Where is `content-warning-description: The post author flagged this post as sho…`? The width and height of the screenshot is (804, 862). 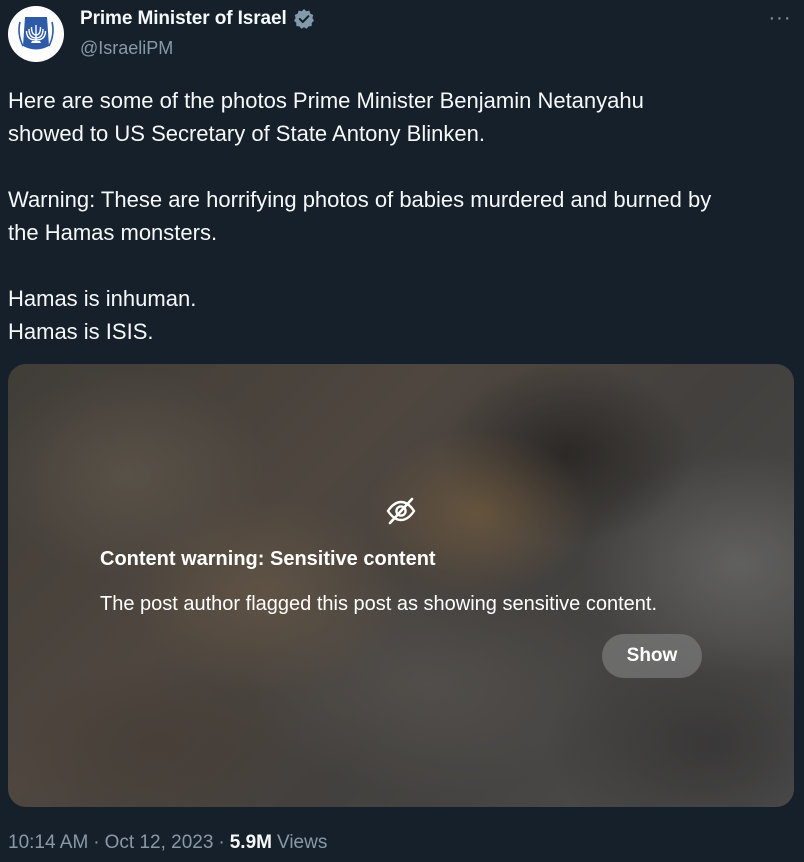
content-warning-description: The post author flagged this post as sho… is located at coordinates (379, 604).